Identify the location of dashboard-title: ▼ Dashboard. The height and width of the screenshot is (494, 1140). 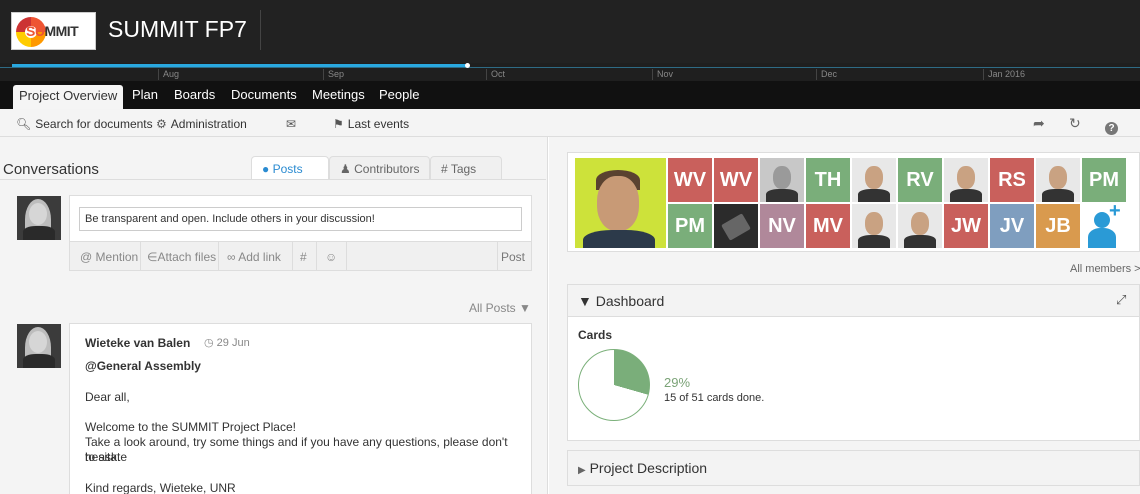
(621, 301).